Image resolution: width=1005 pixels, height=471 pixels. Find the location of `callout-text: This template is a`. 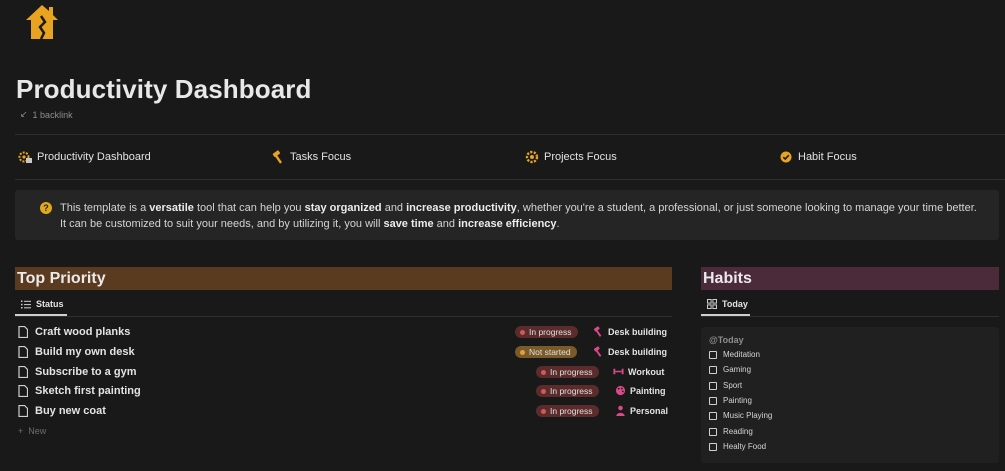

callout-text: This template is a is located at coordinates (105, 208).